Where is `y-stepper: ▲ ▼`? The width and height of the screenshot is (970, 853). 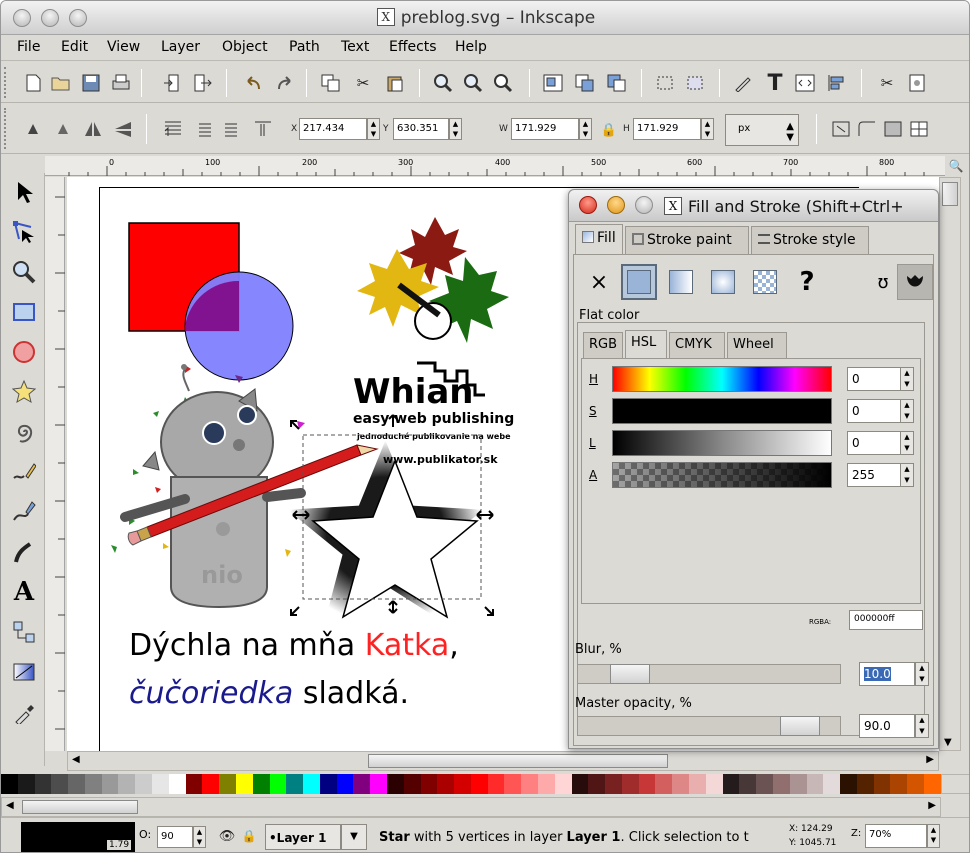
y-stepper: ▲ ▼ is located at coordinates (455, 129).